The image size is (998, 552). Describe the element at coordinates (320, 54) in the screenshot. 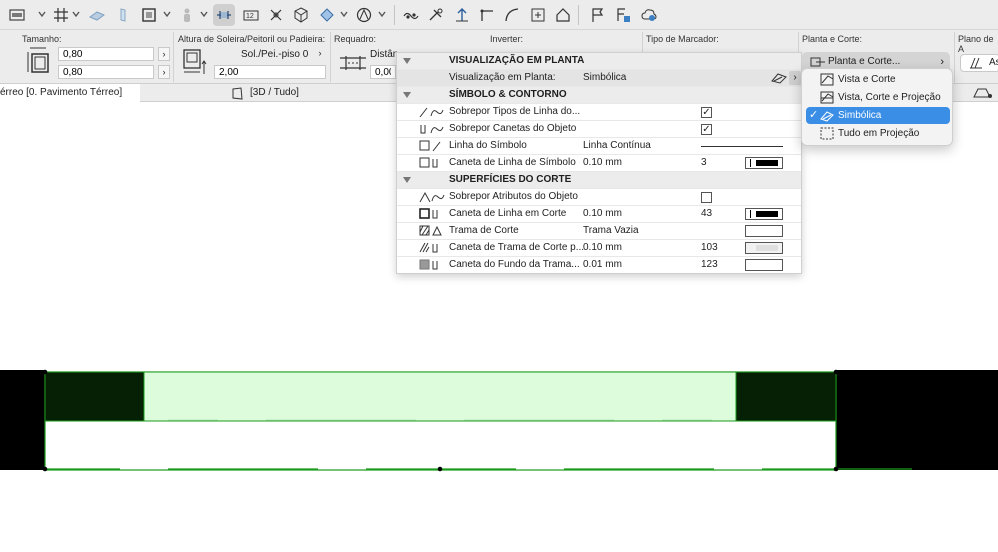

I see `sol-arrow-button: ›` at that location.